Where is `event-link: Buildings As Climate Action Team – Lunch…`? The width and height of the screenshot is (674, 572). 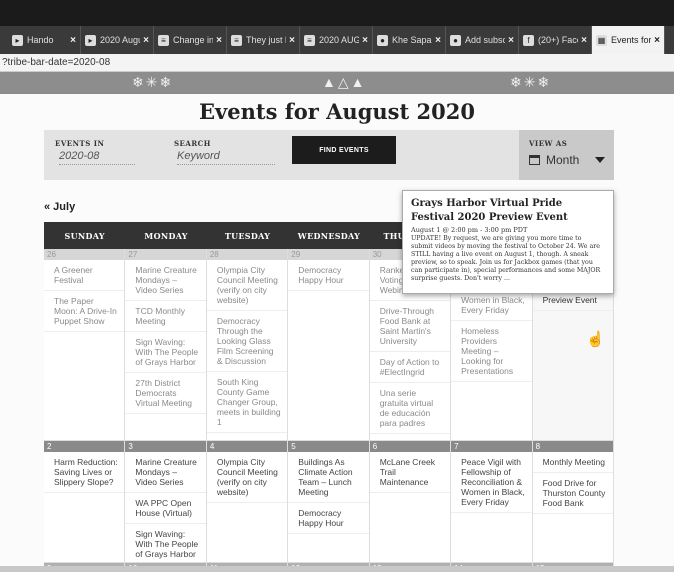
event-link: Buildings As Climate Action Team – Lunch… is located at coordinates (328, 477).